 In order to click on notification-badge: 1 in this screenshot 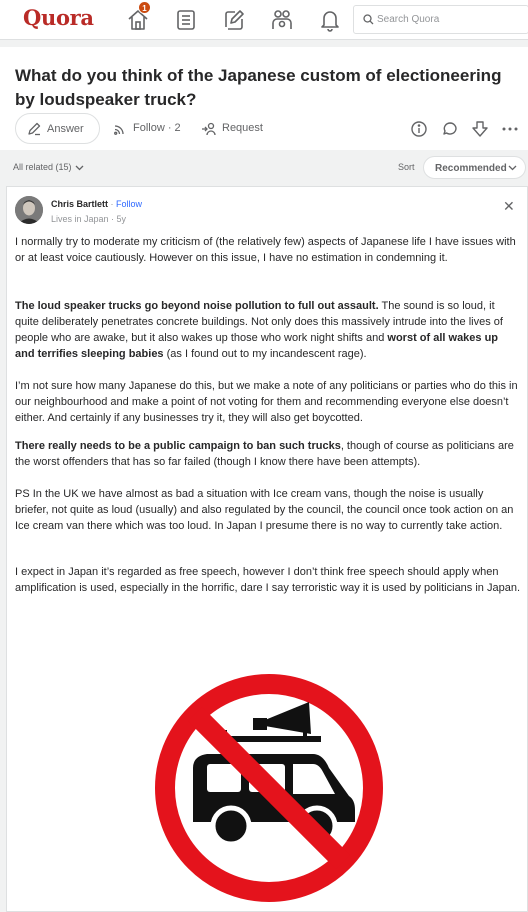, I will do `click(144, 7)`.